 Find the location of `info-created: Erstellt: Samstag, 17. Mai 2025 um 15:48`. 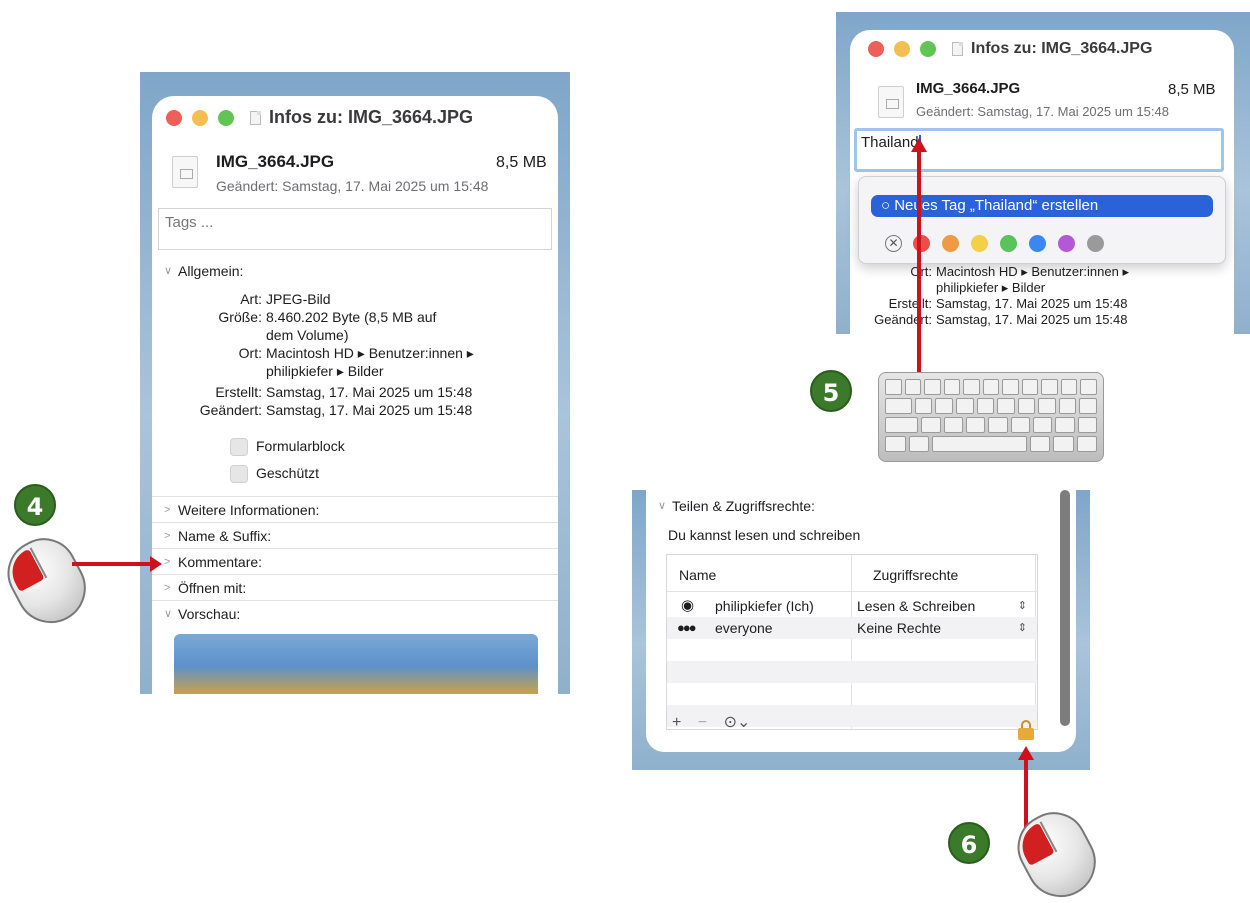

info-created: Erstellt: Samstag, 17. Mai 2025 um 15:48 is located at coordinates (344, 392).